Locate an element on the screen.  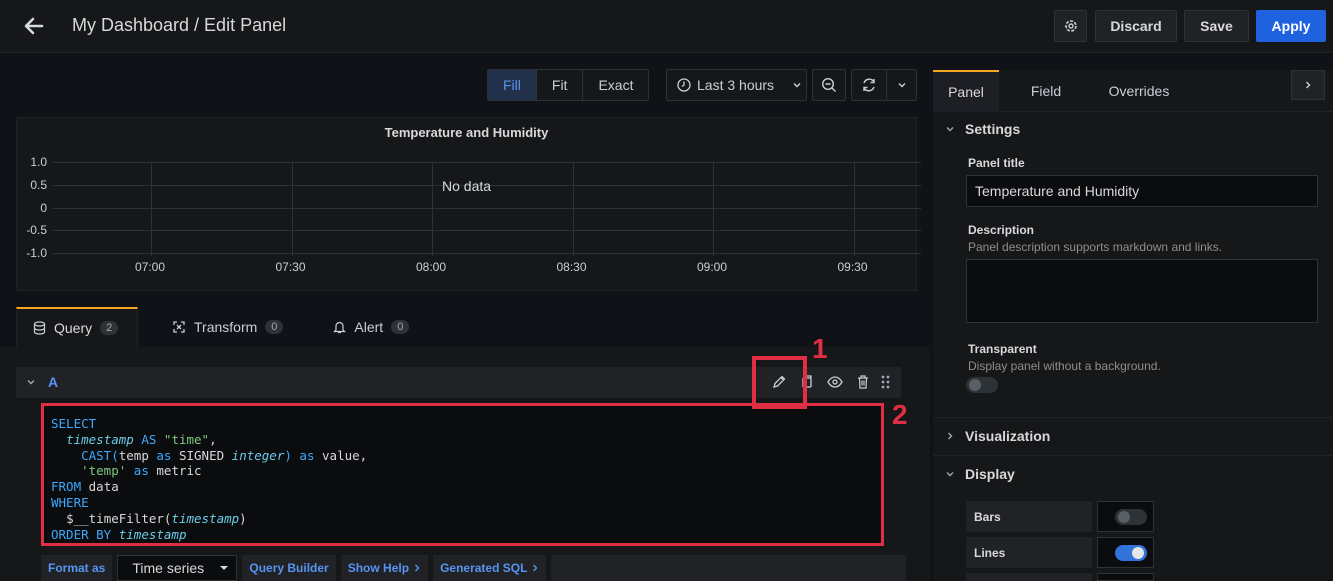
refresh-interval-dropdown is located at coordinates (901, 85).